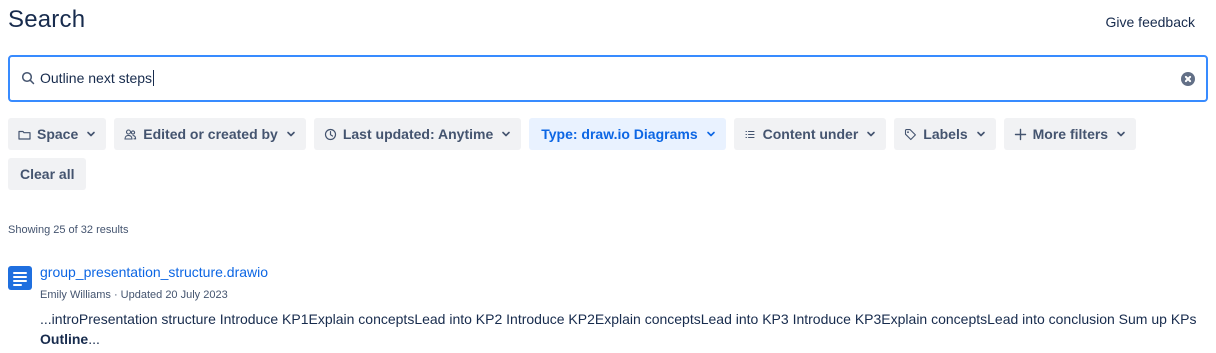 This screenshot has height=353, width=1216. I want to click on page-title: Search, so click(47, 19).